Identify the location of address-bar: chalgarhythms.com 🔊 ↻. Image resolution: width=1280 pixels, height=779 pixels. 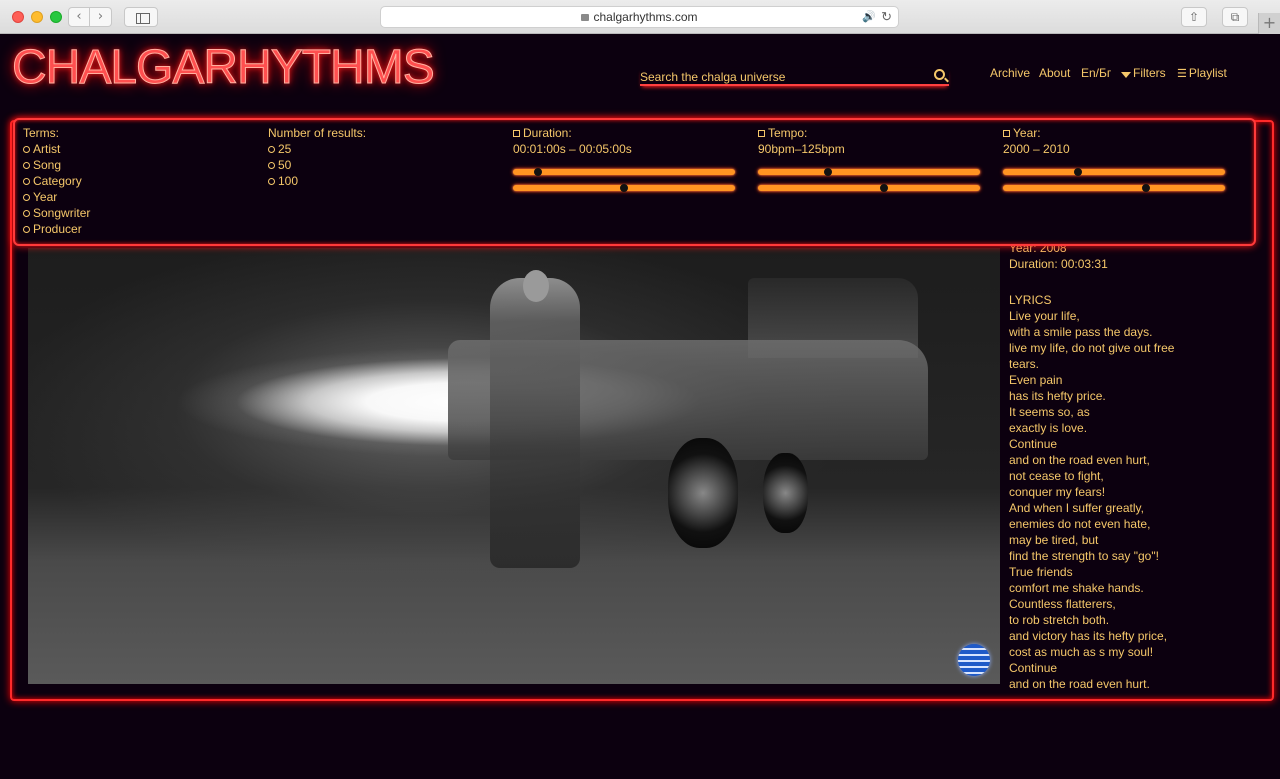
(639, 17).